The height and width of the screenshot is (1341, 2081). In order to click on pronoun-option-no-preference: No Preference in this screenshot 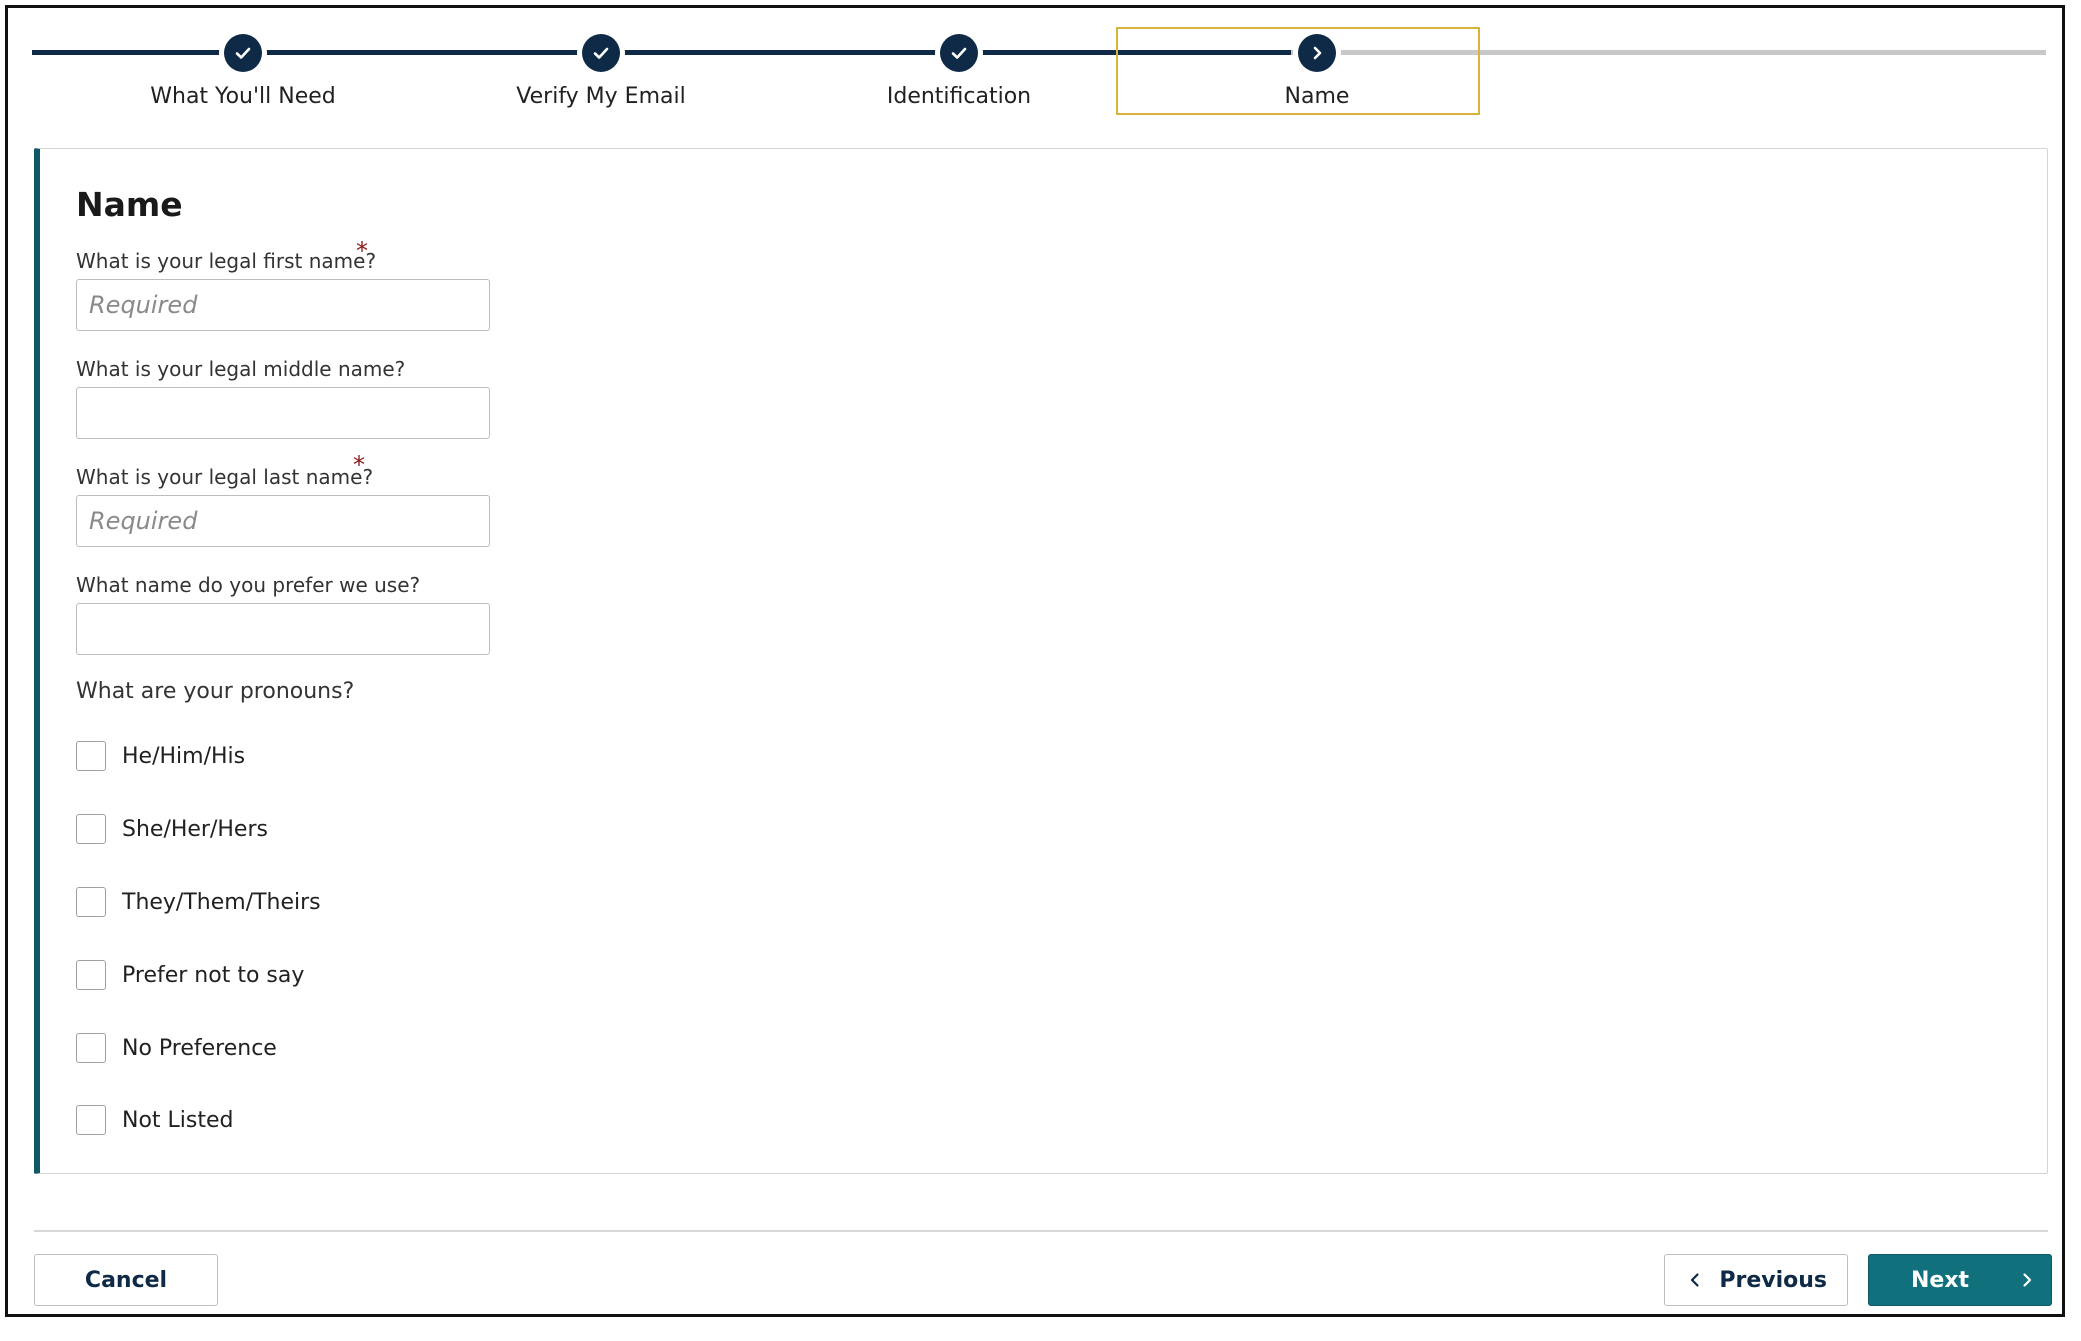, I will do `click(176, 1048)`.